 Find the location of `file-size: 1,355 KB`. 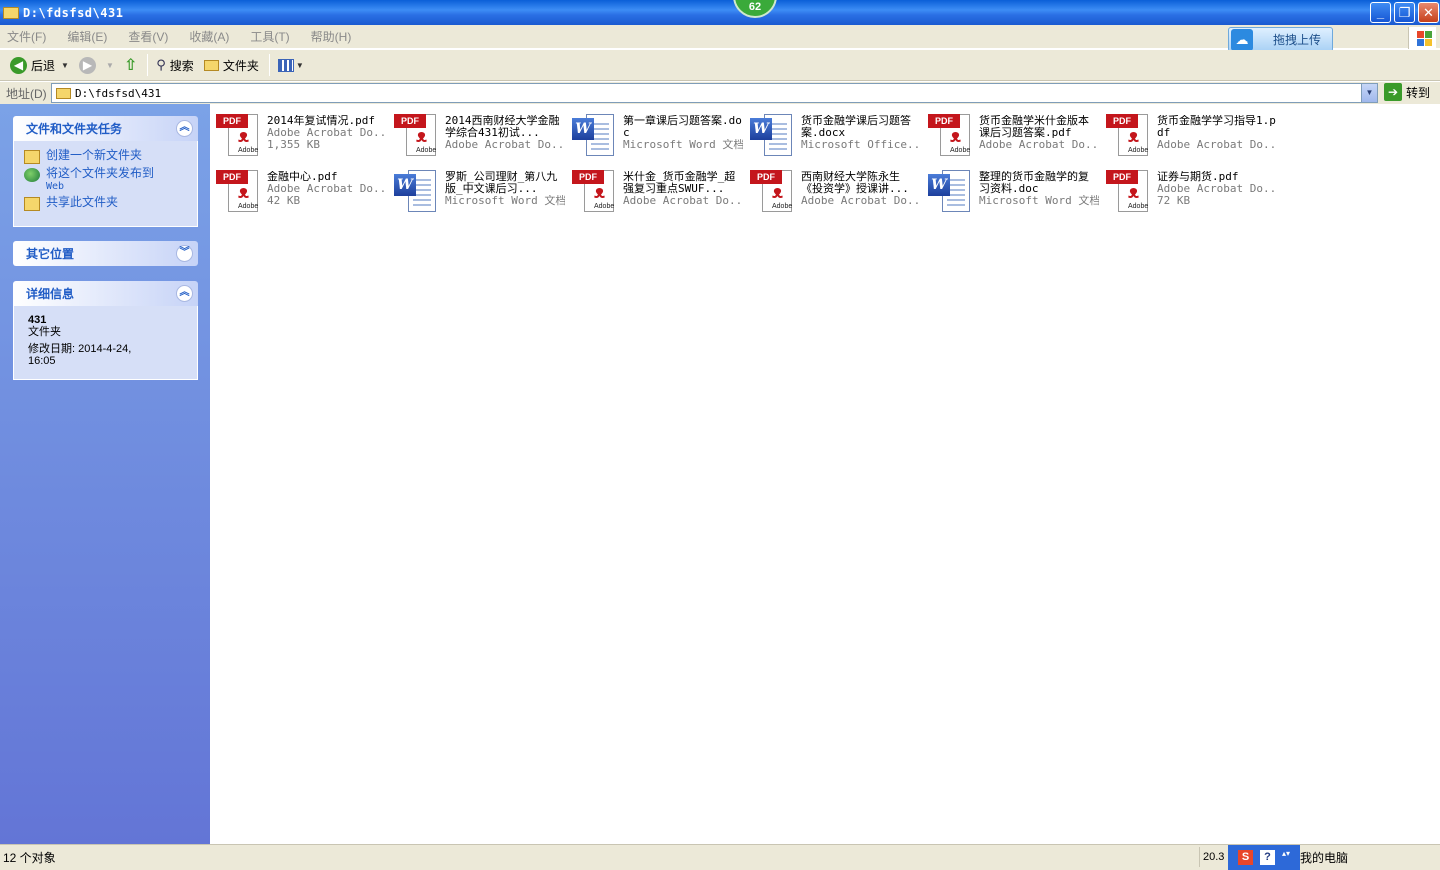

file-size: 1,355 KB is located at coordinates (293, 145).